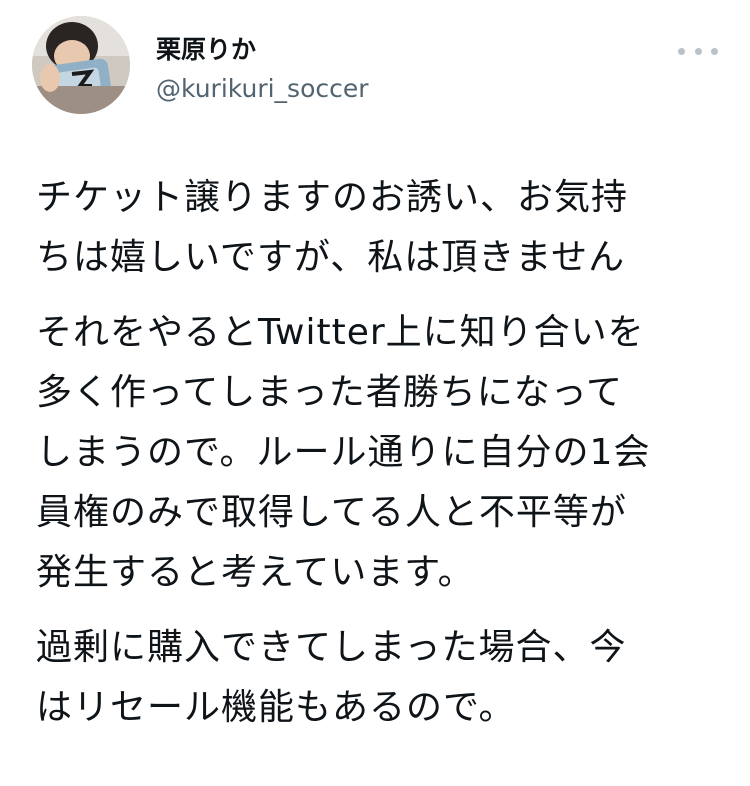 This screenshot has height=786, width=750. What do you see at coordinates (376, 228) in the screenshot?
I see `tweet-paragraph: チケット譲りますのお誘い、お気持 ちは嬉しいですが、私は頂きません` at bounding box center [376, 228].